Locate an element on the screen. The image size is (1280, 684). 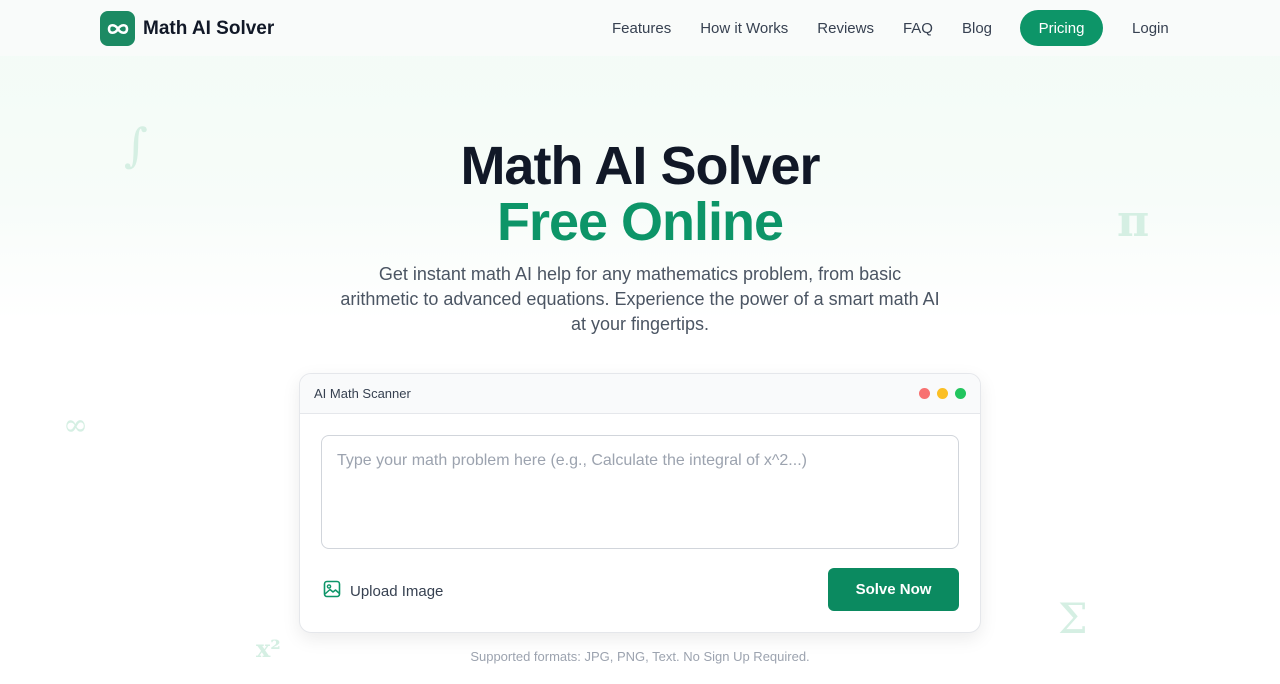
image-icon is located at coordinates (332, 591).